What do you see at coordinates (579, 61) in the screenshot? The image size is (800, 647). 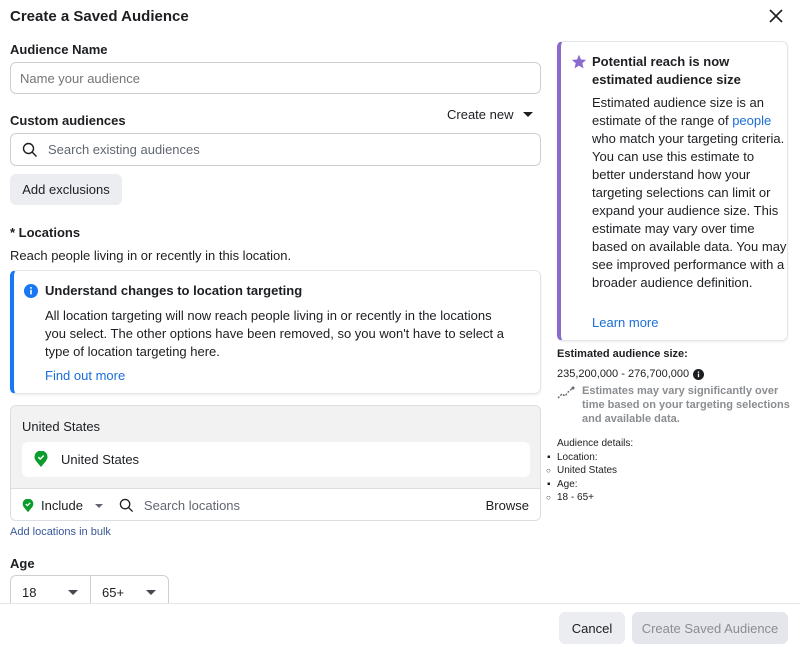 I see `star-icon` at bounding box center [579, 61].